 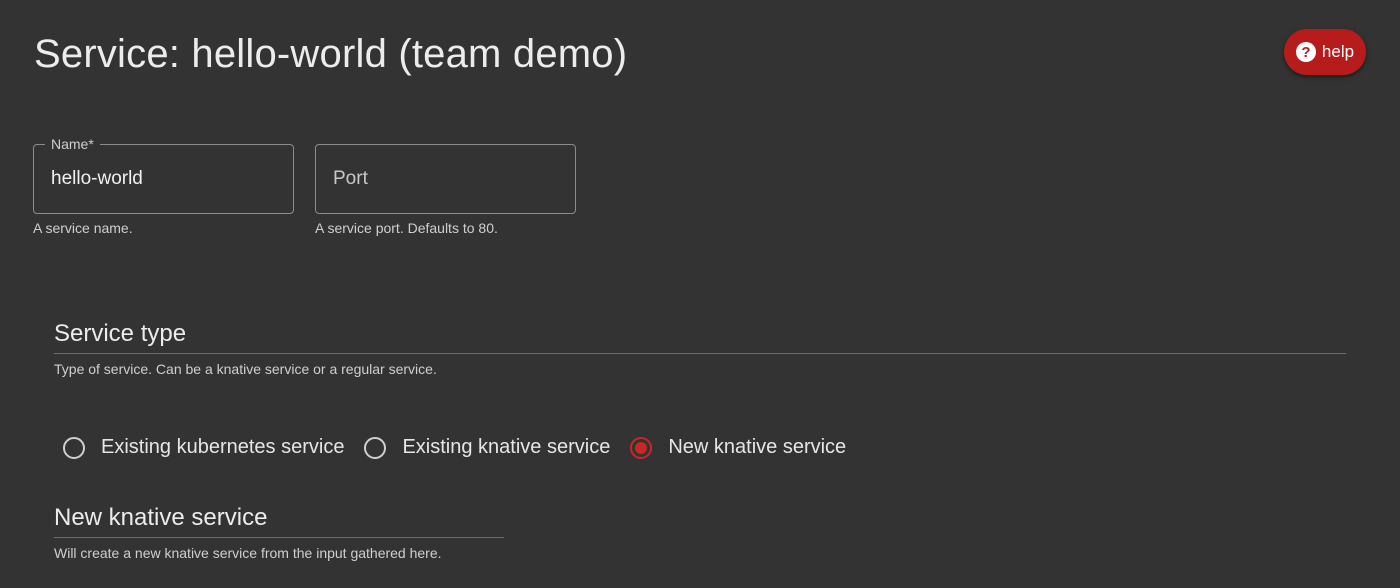 What do you see at coordinates (406, 228) in the screenshot?
I see `port-helper-text: A service port. Defaults to 80.` at bounding box center [406, 228].